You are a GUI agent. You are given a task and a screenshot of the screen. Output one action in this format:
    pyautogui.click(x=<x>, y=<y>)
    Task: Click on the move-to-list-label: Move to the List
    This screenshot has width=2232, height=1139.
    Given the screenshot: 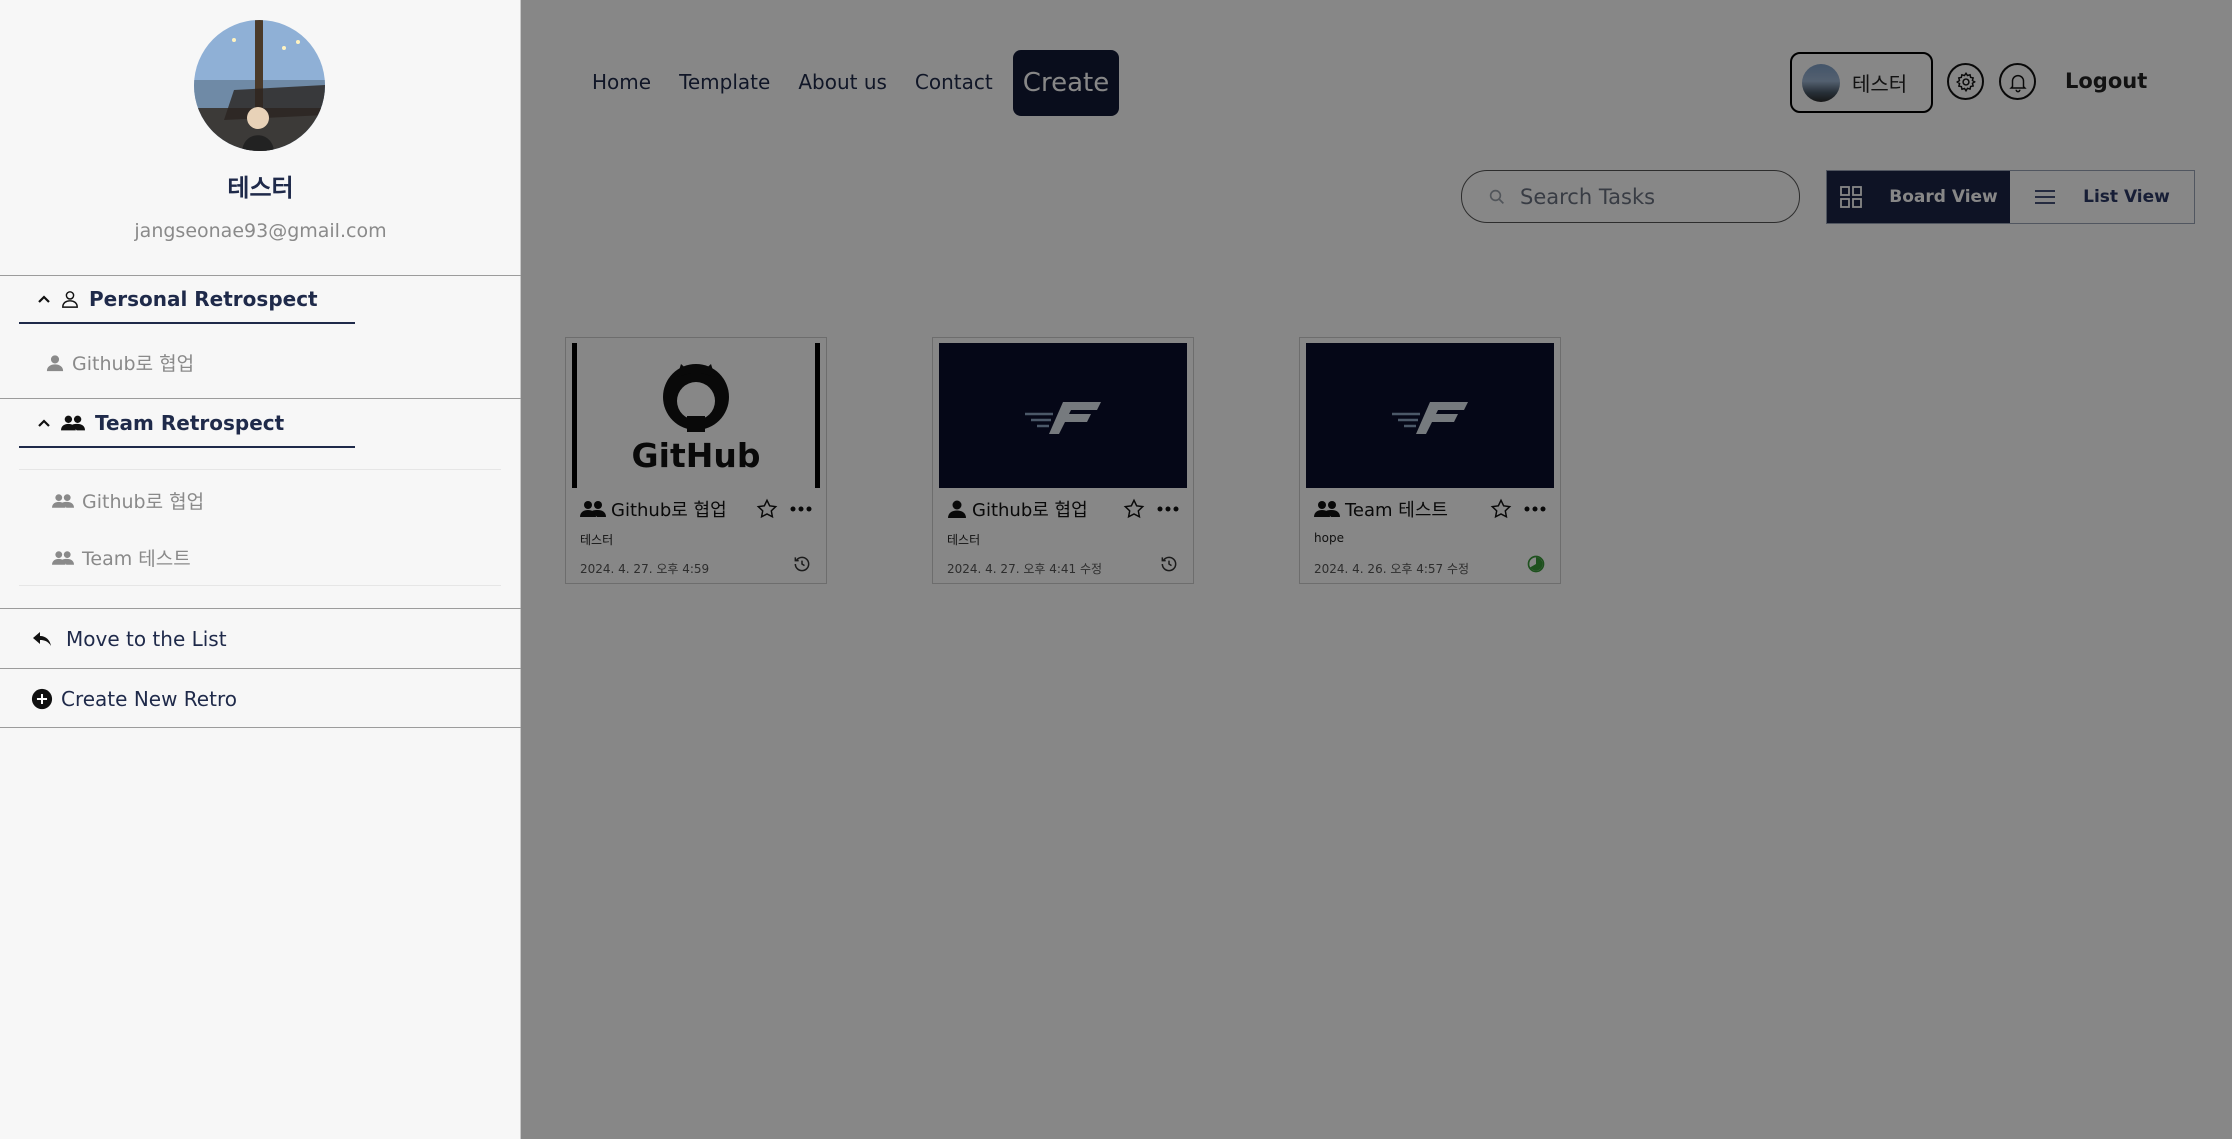 What is the action you would take?
    pyautogui.click(x=146, y=638)
    